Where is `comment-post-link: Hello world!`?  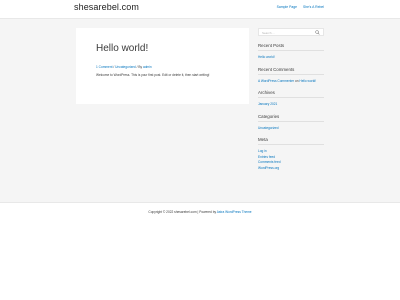 comment-post-link: Hello world! is located at coordinates (307, 81).